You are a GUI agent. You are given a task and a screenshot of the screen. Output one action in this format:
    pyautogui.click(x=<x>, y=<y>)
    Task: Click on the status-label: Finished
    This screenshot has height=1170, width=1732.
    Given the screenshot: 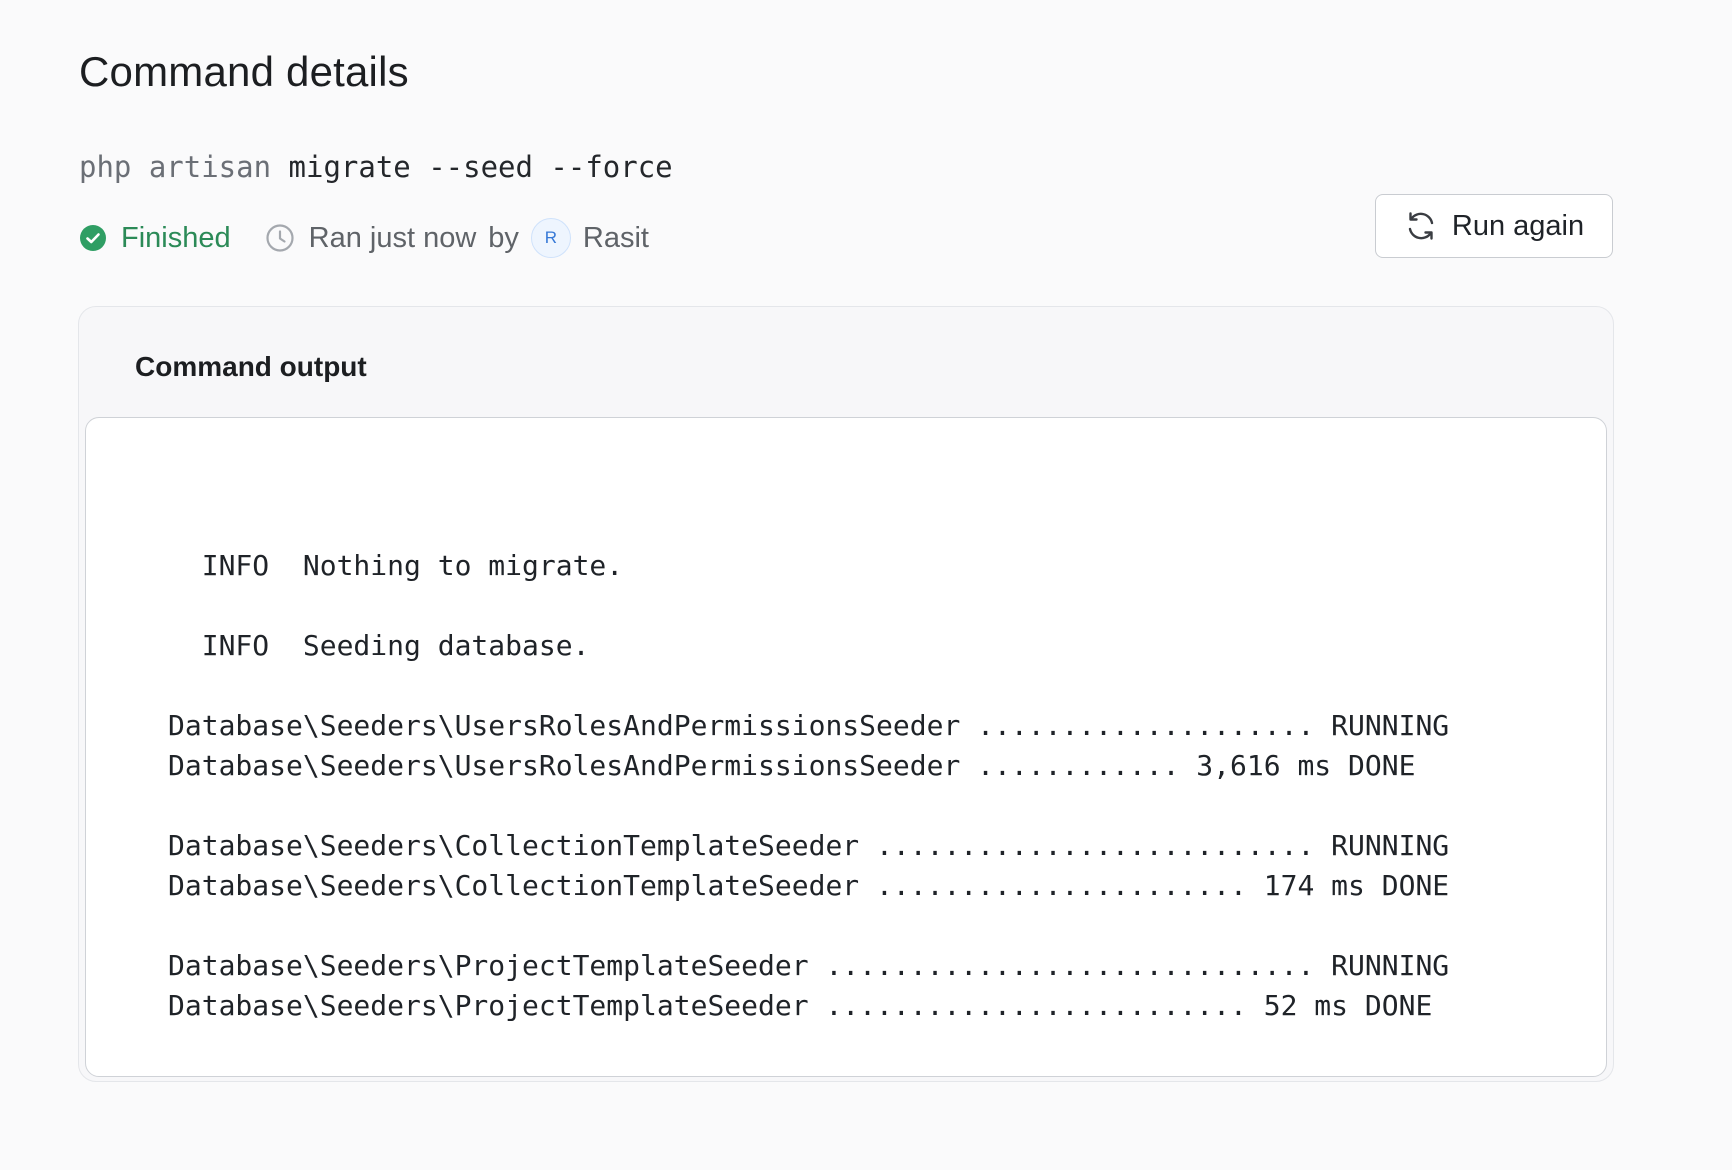 What is the action you would take?
    pyautogui.click(x=176, y=237)
    